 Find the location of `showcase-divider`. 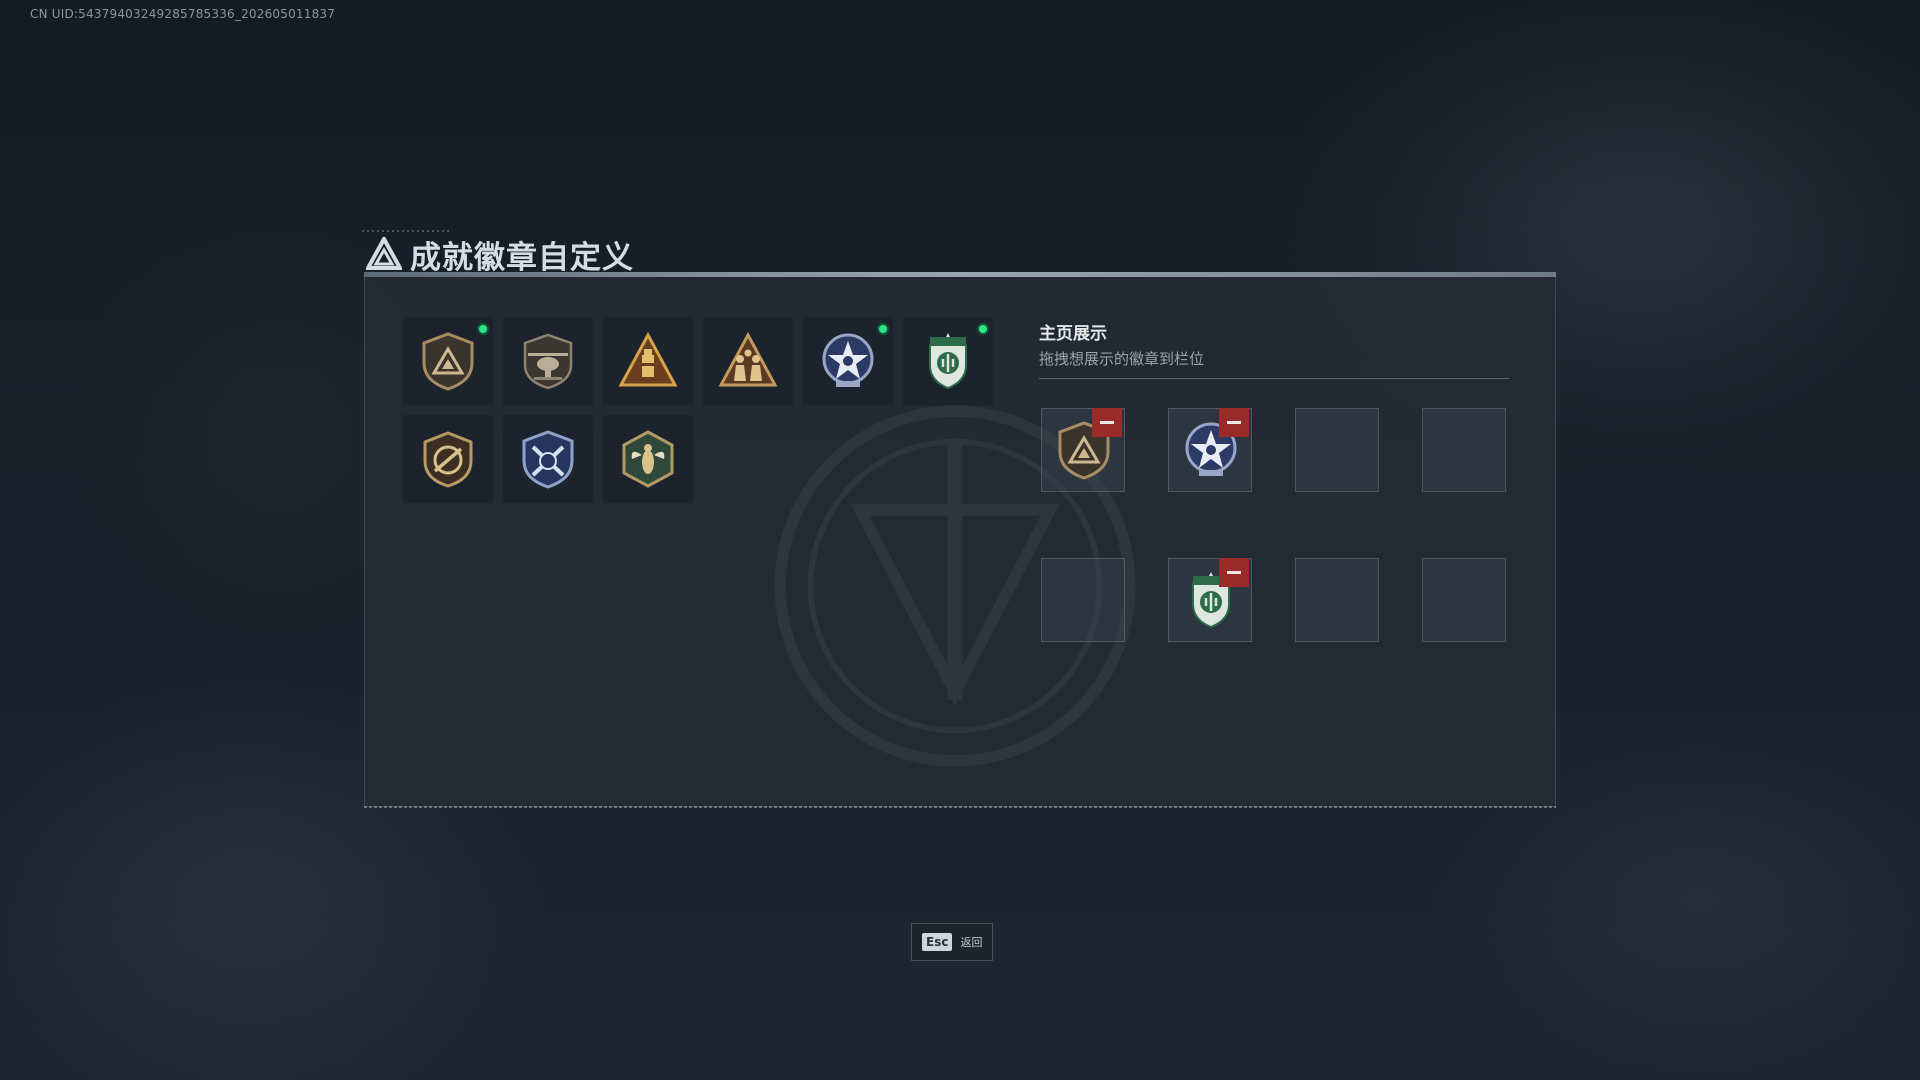

showcase-divider is located at coordinates (1274, 378).